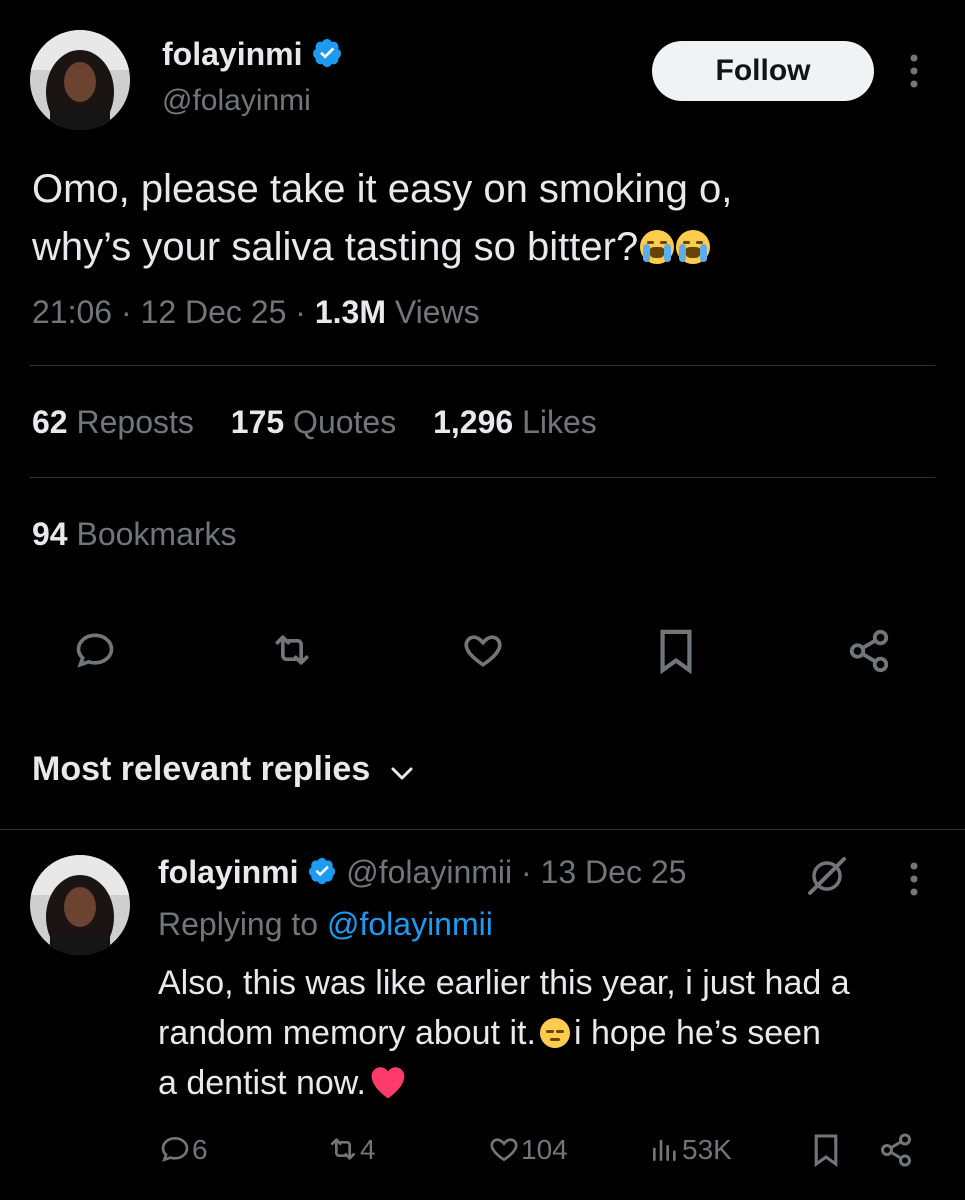  I want to click on quotes-count: 175, so click(257, 422).